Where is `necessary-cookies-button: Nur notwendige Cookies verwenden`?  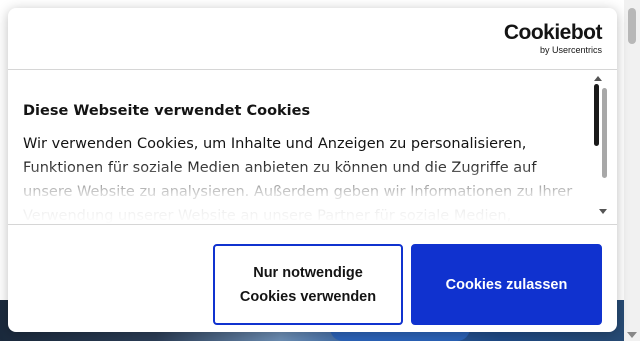
necessary-cookies-button: Nur notwendige Cookies verwenden is located at coordinates (308, 284).